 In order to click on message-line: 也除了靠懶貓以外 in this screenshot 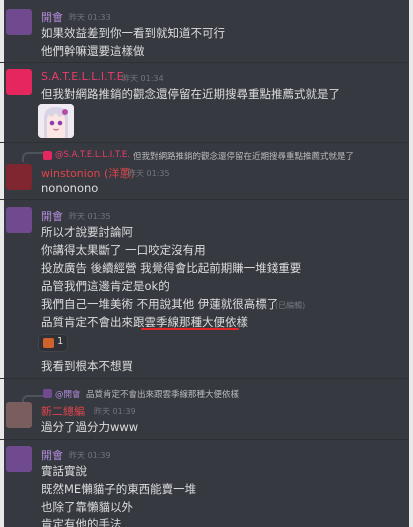, I will do `click(87, 507)`.